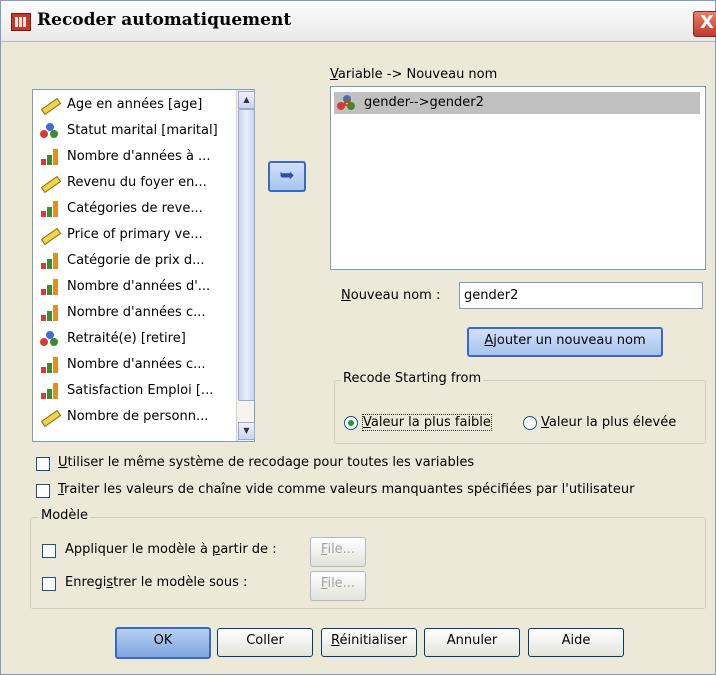 The image size is (716, 675). I want to click on variable-list-scrollbar: ▲ ▼, so click(245, 265).